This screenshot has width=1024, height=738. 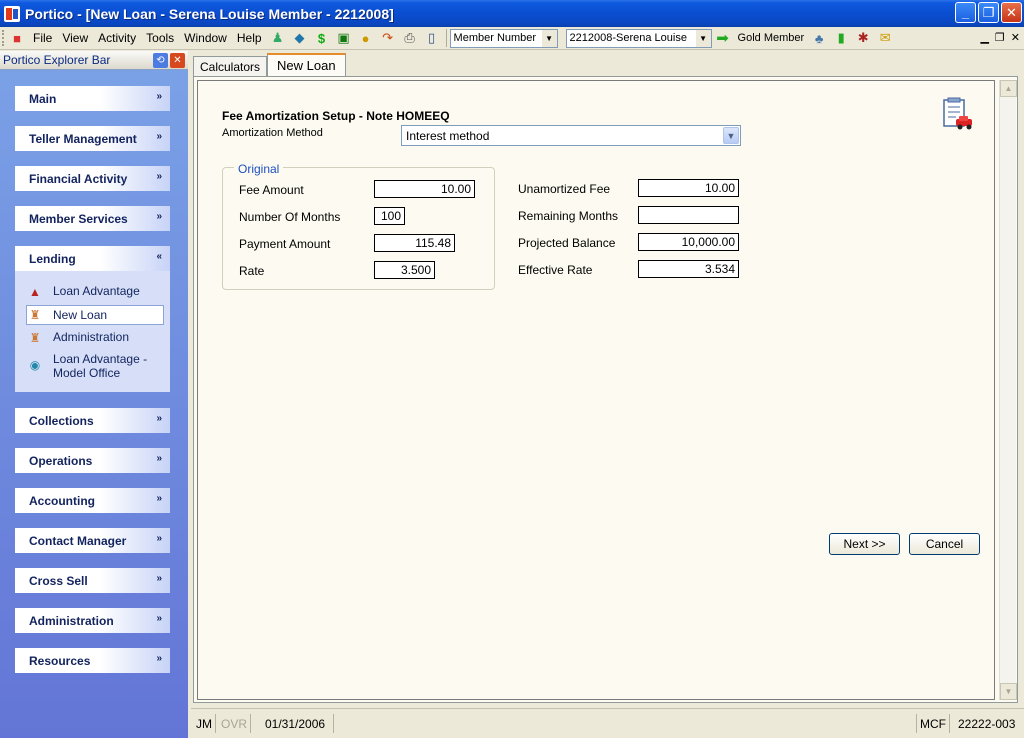 What do you see at coordinates (12, 13) in the screenshot?
I see `portico-app-icon` at bounding box center [12, 13].